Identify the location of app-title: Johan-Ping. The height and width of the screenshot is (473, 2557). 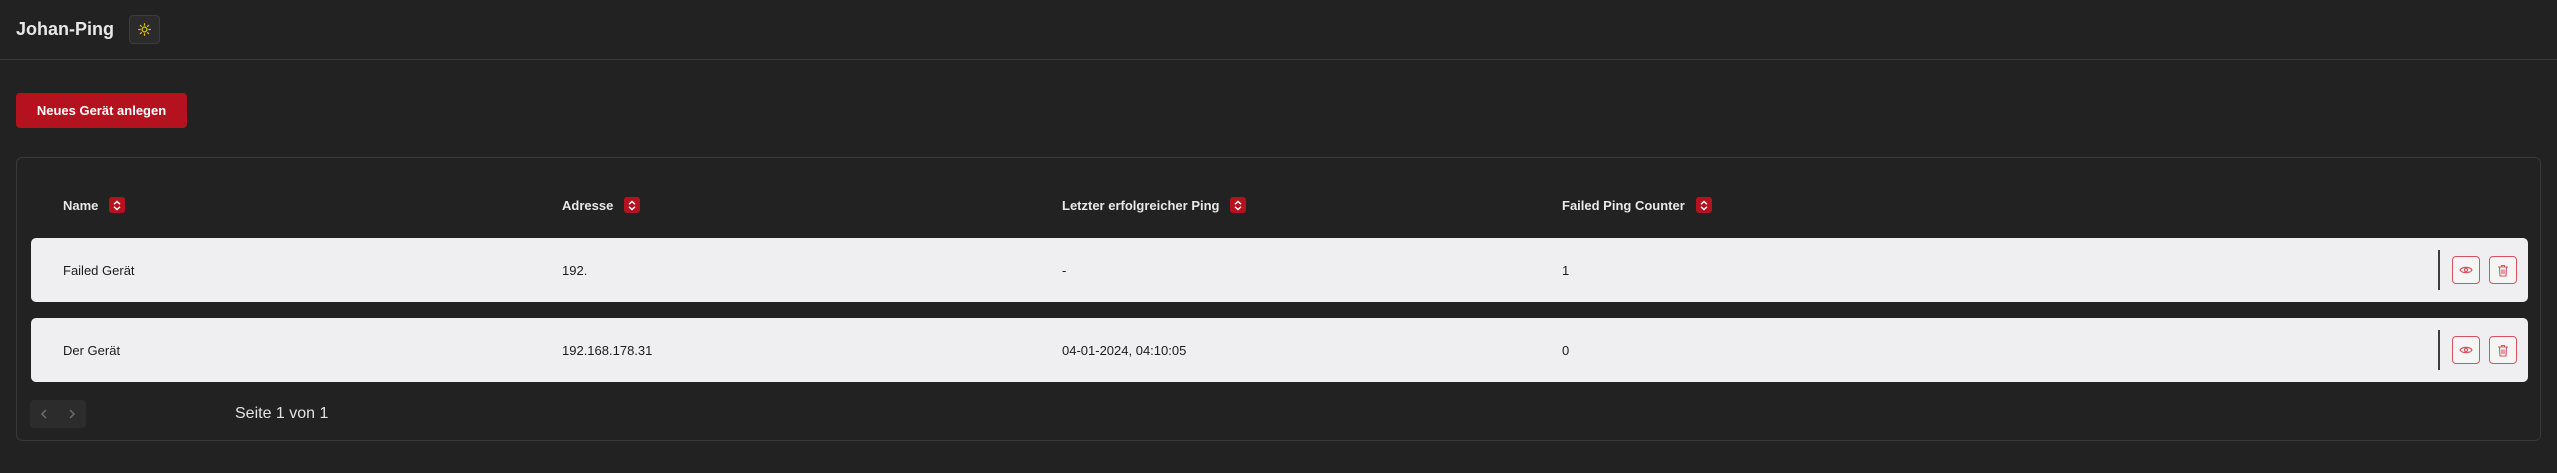
(65, 29).